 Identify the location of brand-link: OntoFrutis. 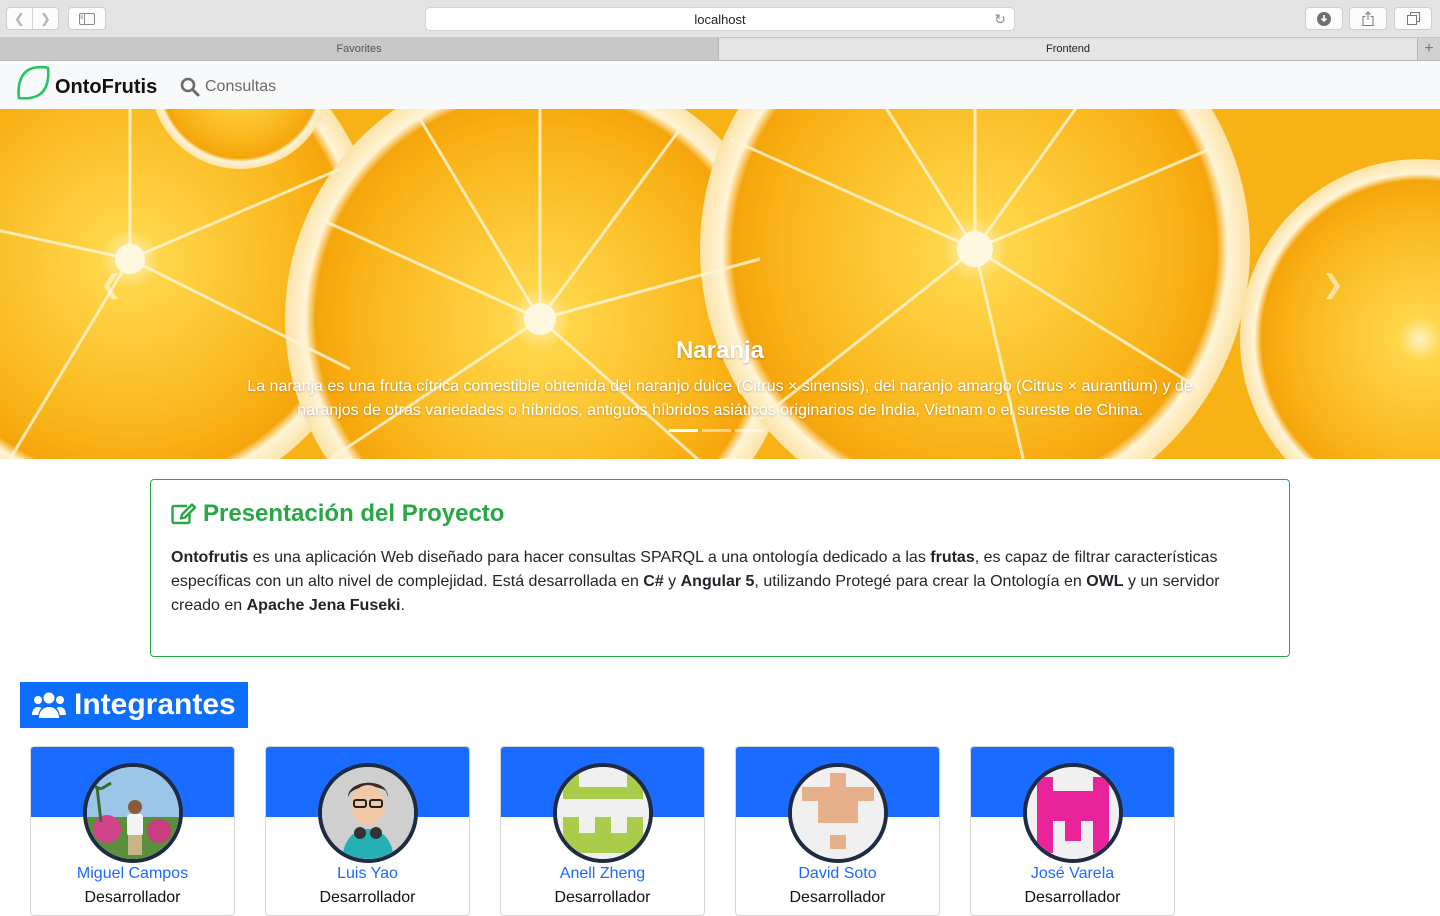
(86, 83).